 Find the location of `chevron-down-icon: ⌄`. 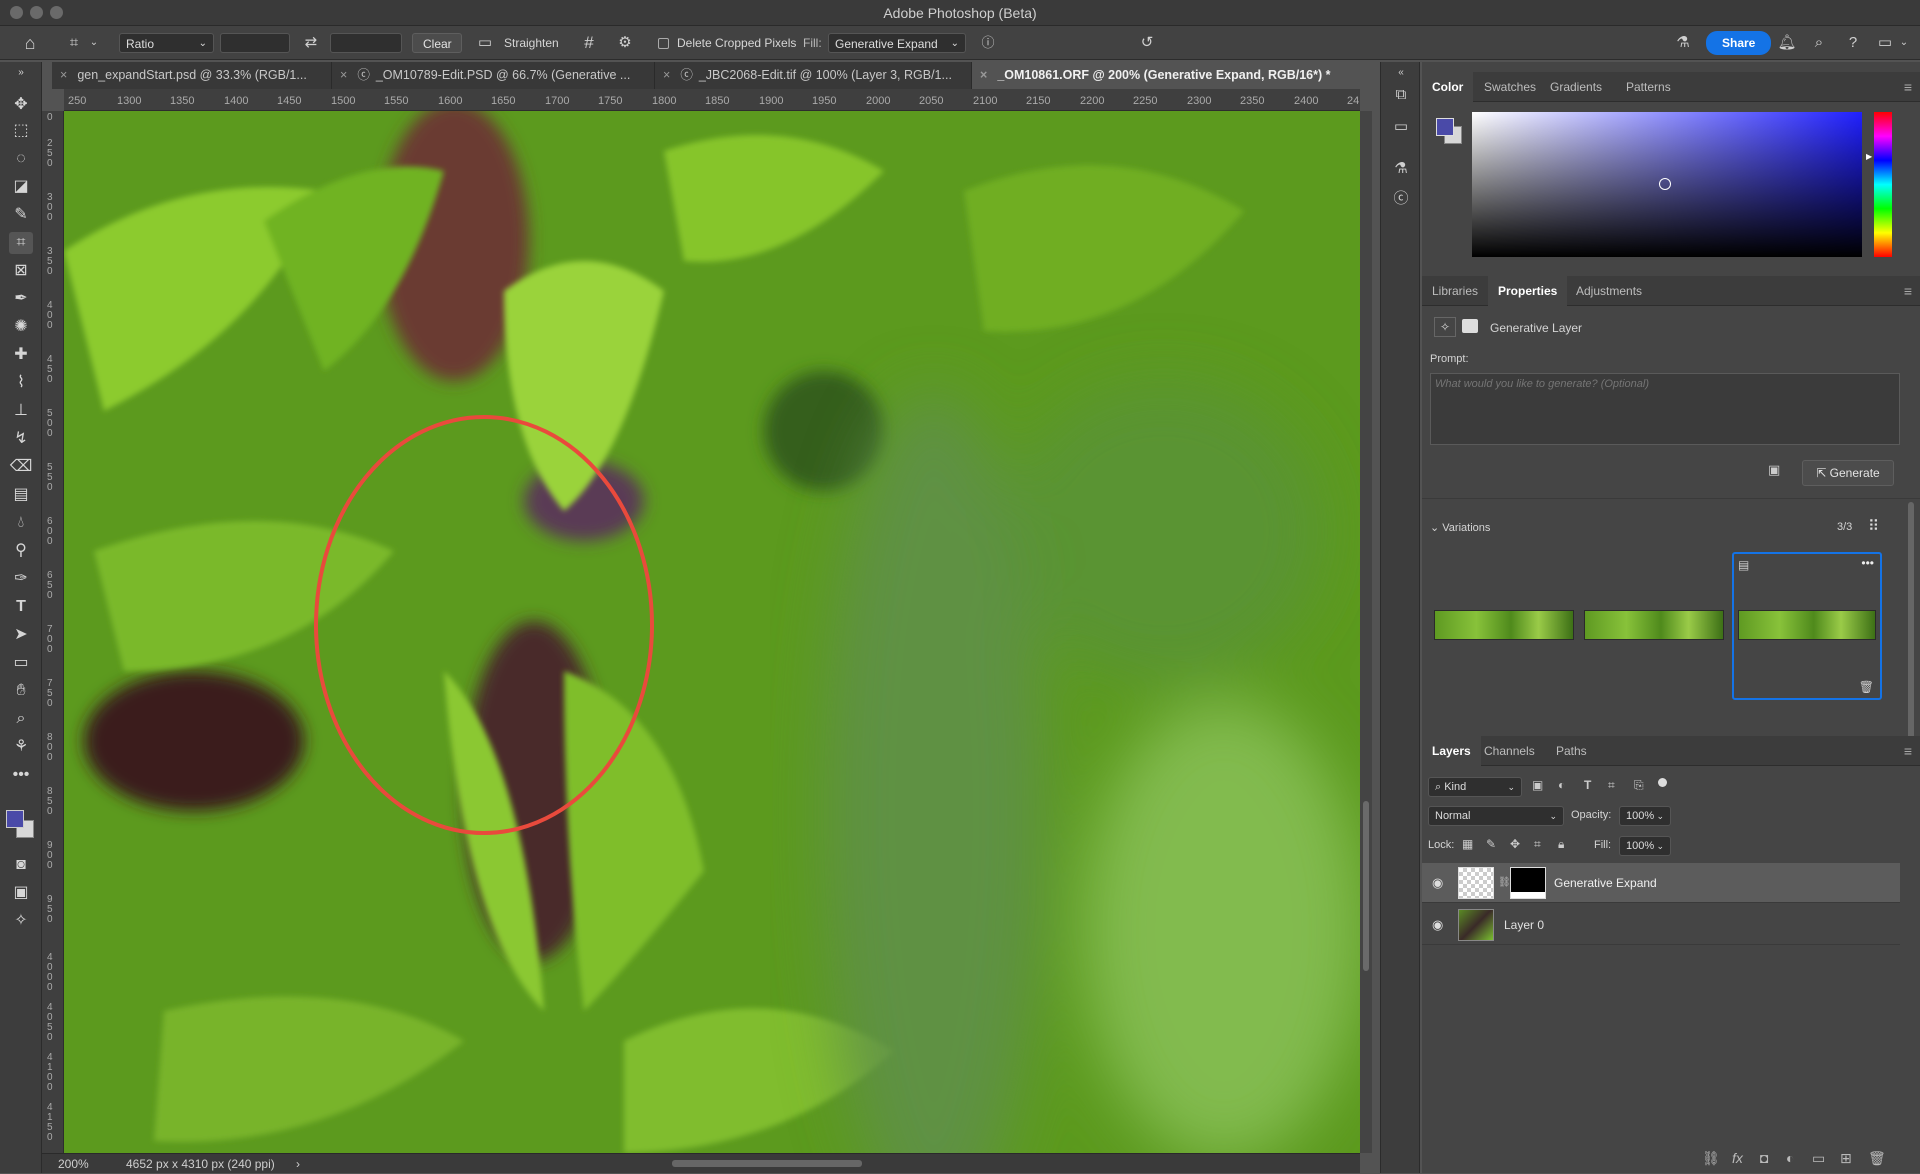

chevron-down-icon: ⌄ is located at coordinates (1904, 43).